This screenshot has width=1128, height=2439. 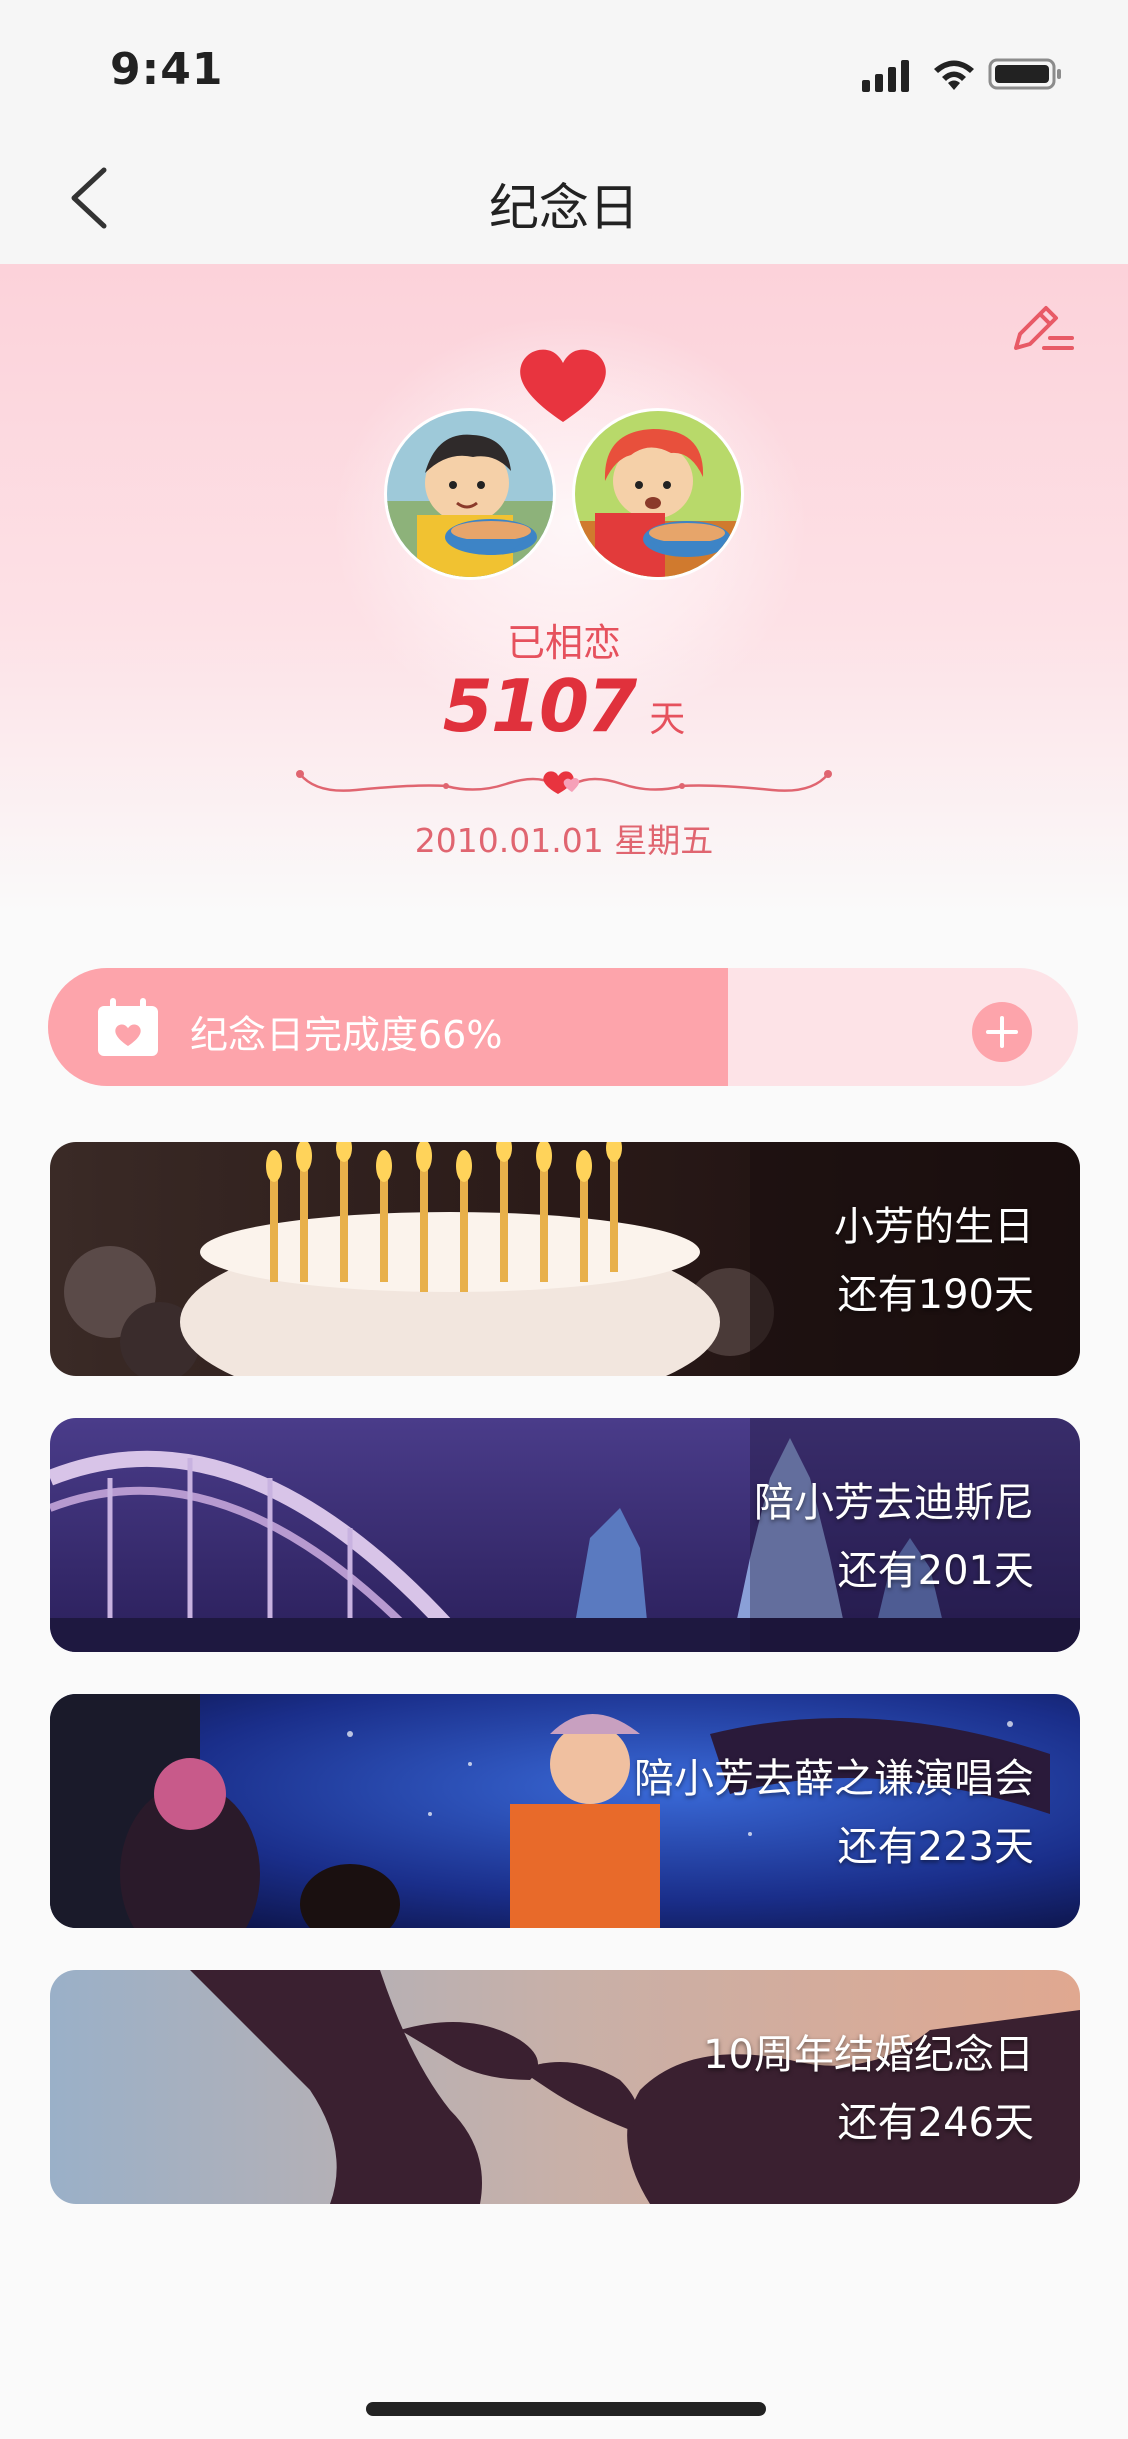 I want to click on avatar-right, so click(x=658, y=494).